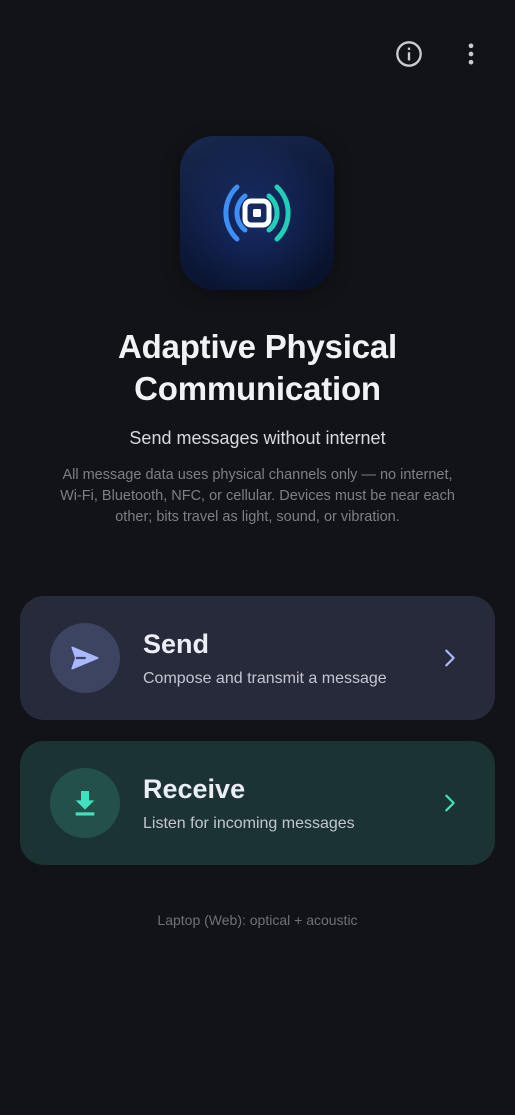 The image size is (515, 1115). I want to click on send-title: Send, so click(176, 644).